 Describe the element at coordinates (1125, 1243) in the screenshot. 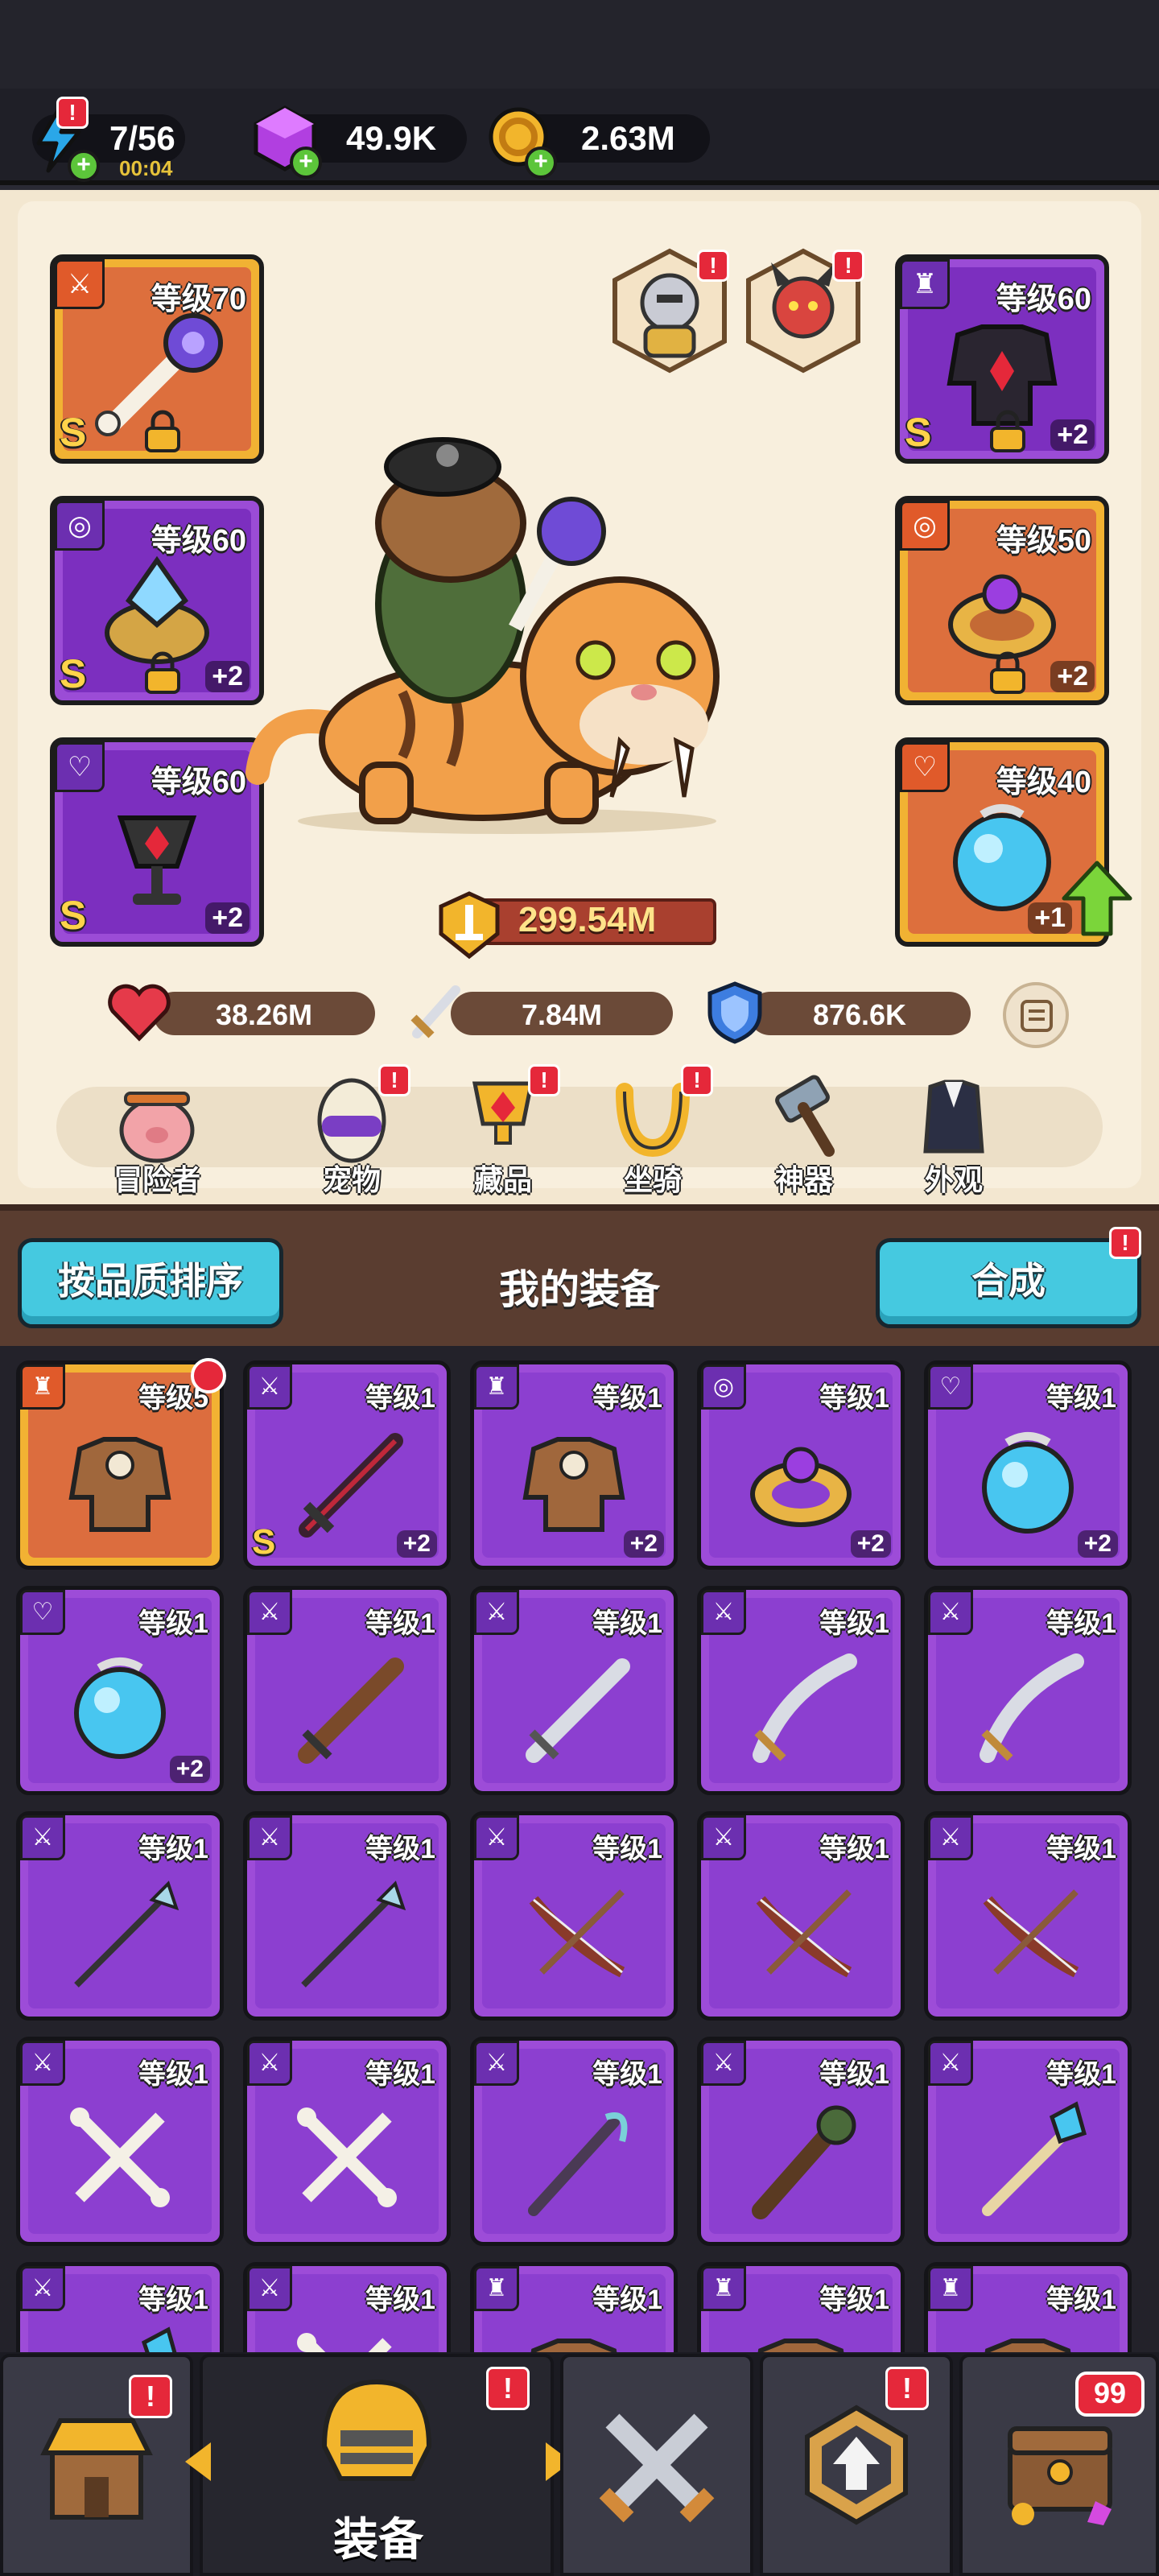

I see `merge-alert-badge: !` at that location.